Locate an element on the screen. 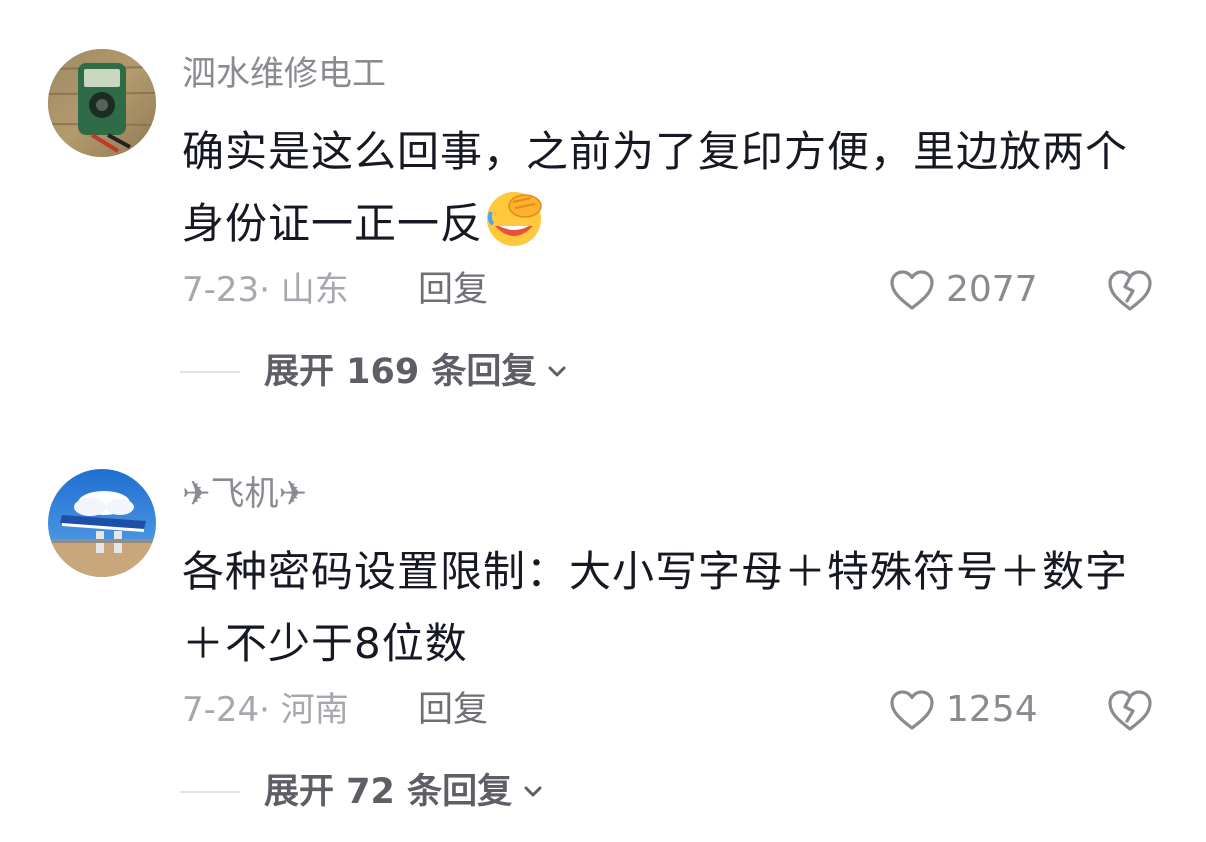 The width and height of the screenshot is (1206, 842). expand-replies-button: 展开 169 条回复 is located at coordinates (375, 372).